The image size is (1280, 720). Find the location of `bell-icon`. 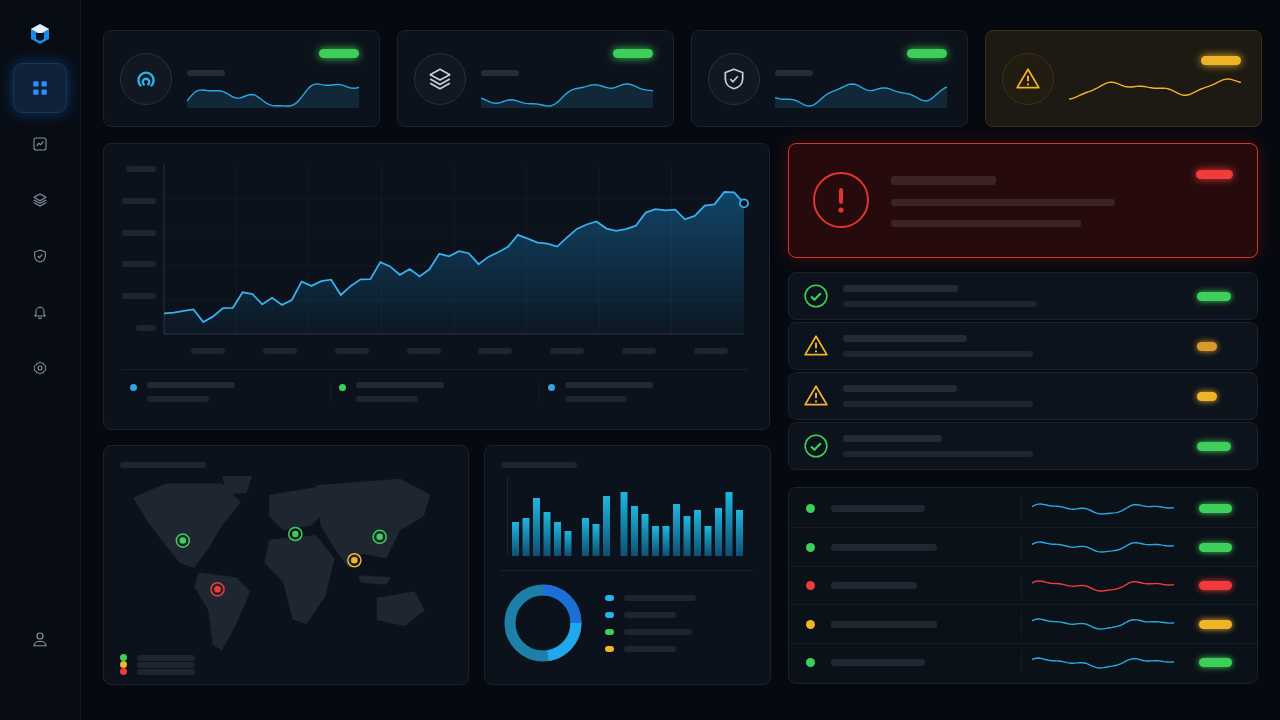

bell-icon is located at coordinates (40, 312).